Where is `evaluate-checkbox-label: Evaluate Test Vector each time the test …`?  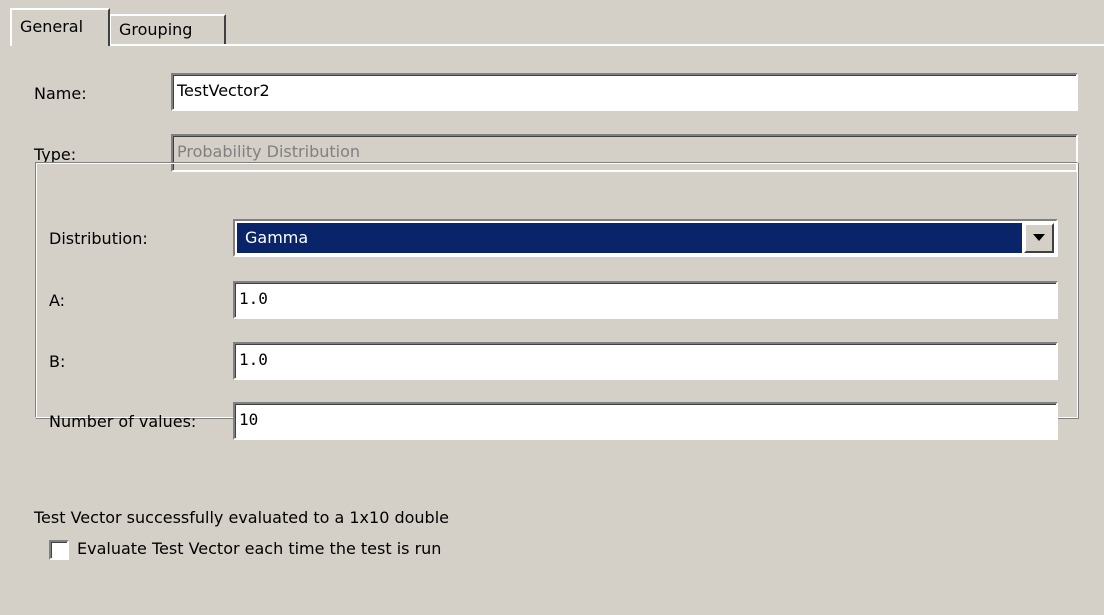
evaluate-checkbox-label: Evaluate Test Vector each time the test … is located at coordinates (259, 548).